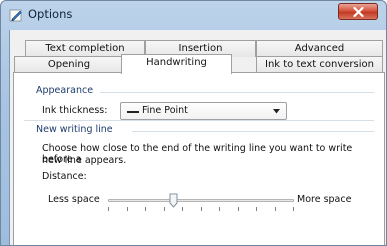 The height and width of the screenshot is (246, 387). What do you see at coordinates (133, 112) in the screenshot?
I see `stroke-sample-icon` at bounding box center [133, 112].